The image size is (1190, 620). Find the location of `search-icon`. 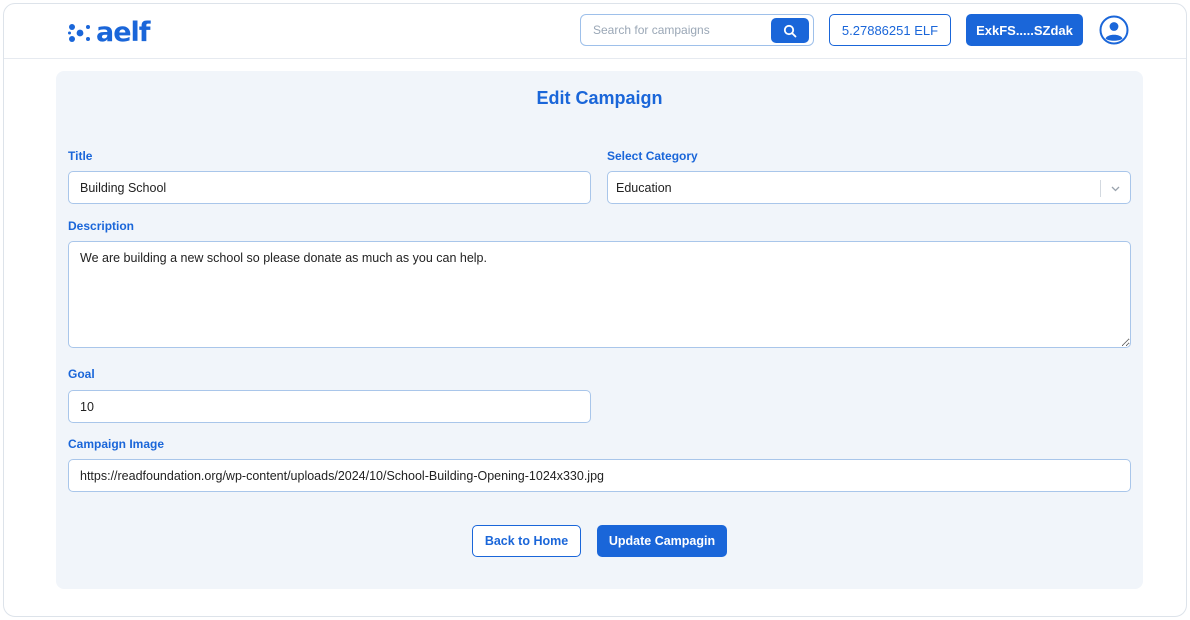

search-icon is located at coordinates (790, 30).